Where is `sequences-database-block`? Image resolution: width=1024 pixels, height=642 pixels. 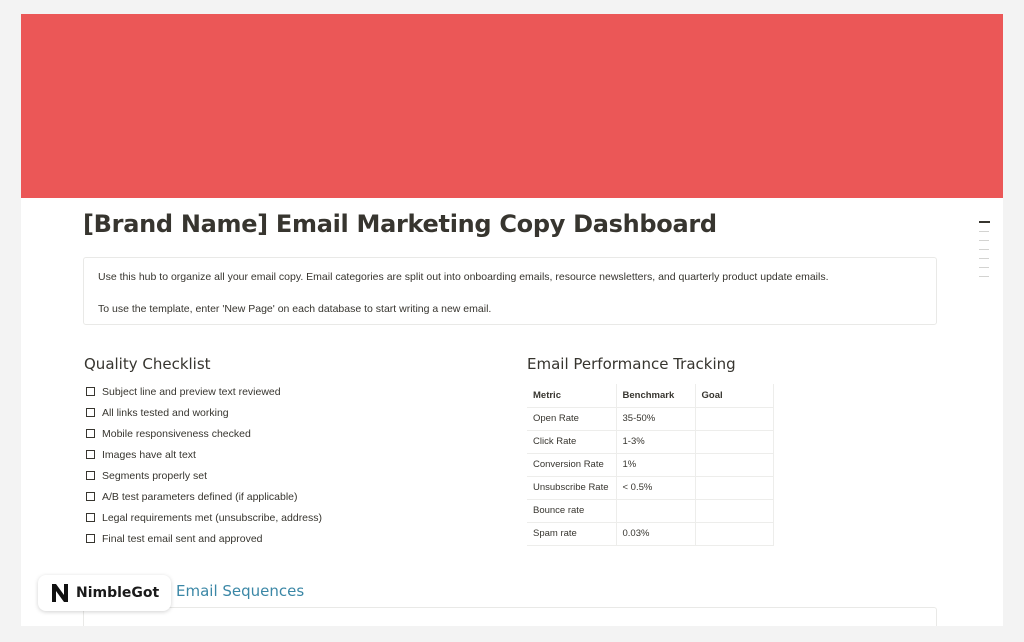
sequences-database-block is located at coordinates (510, 616).